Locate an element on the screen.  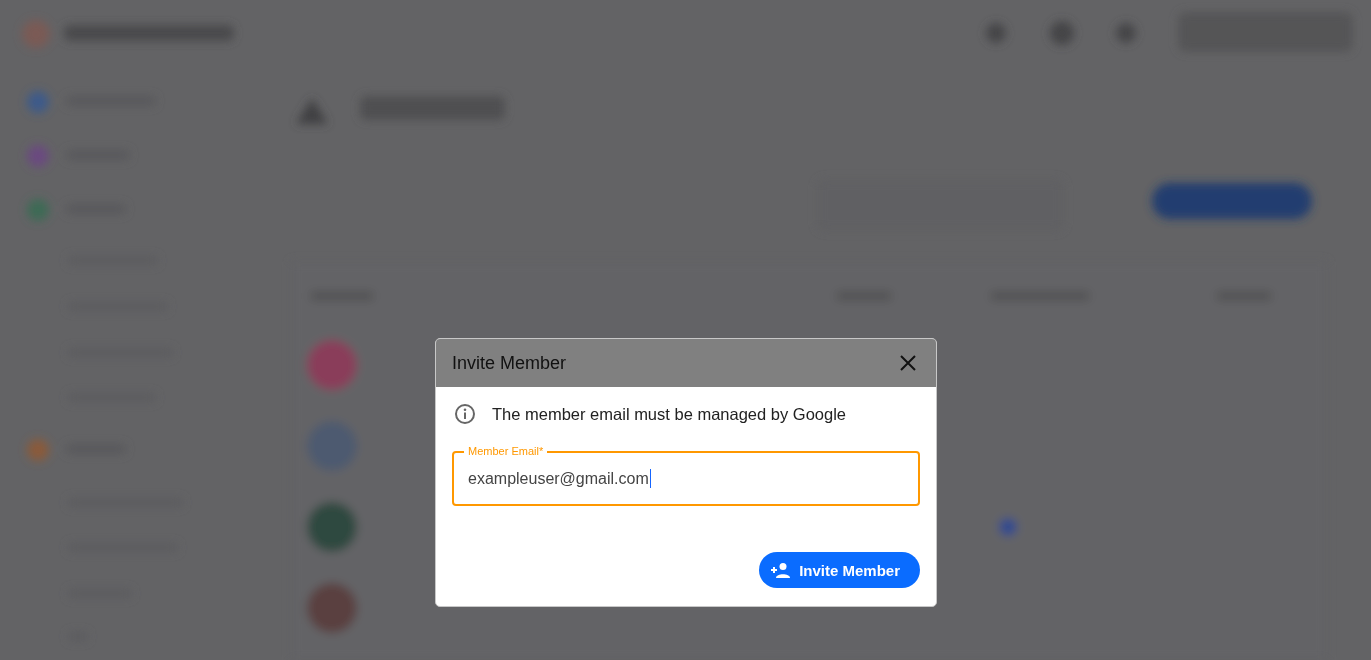
info-message: The member email must be managed by Google is located at coordinates (669, 414).